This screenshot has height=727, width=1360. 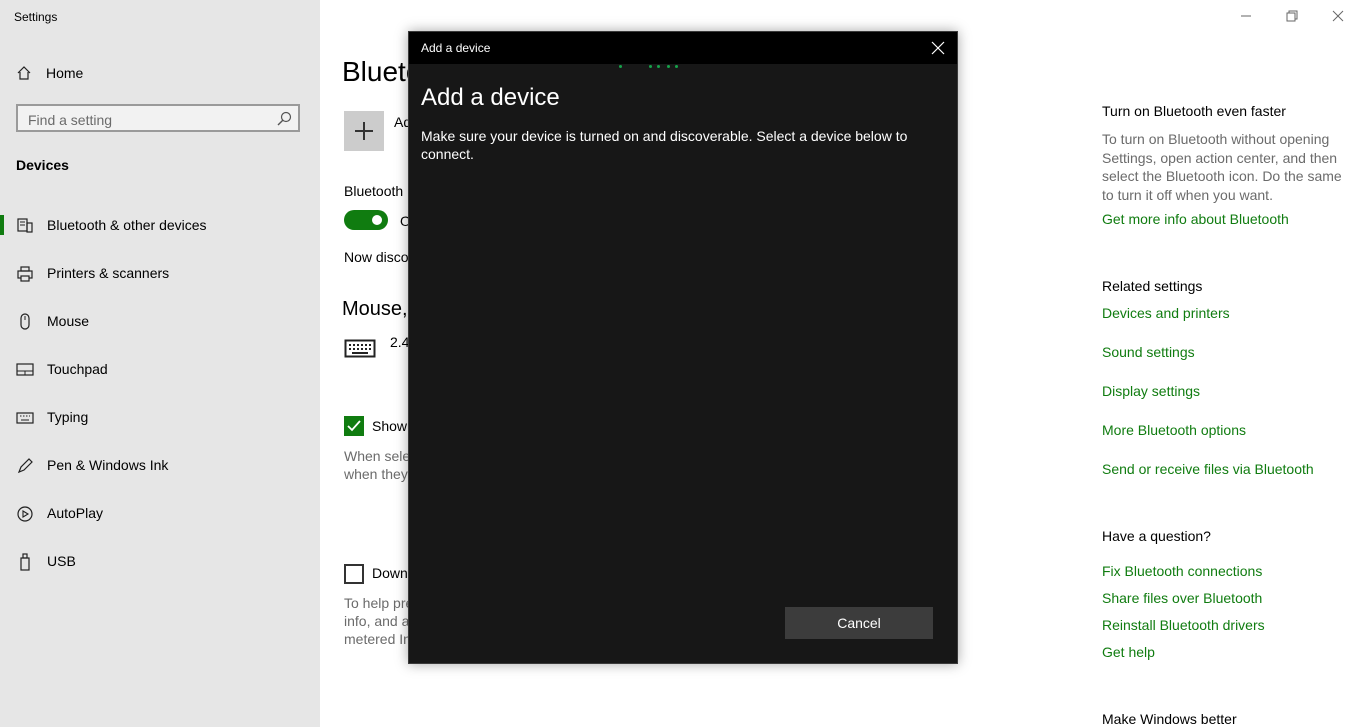 I want to click on related-link-display: Display settings, so click(x=1151, y=391).